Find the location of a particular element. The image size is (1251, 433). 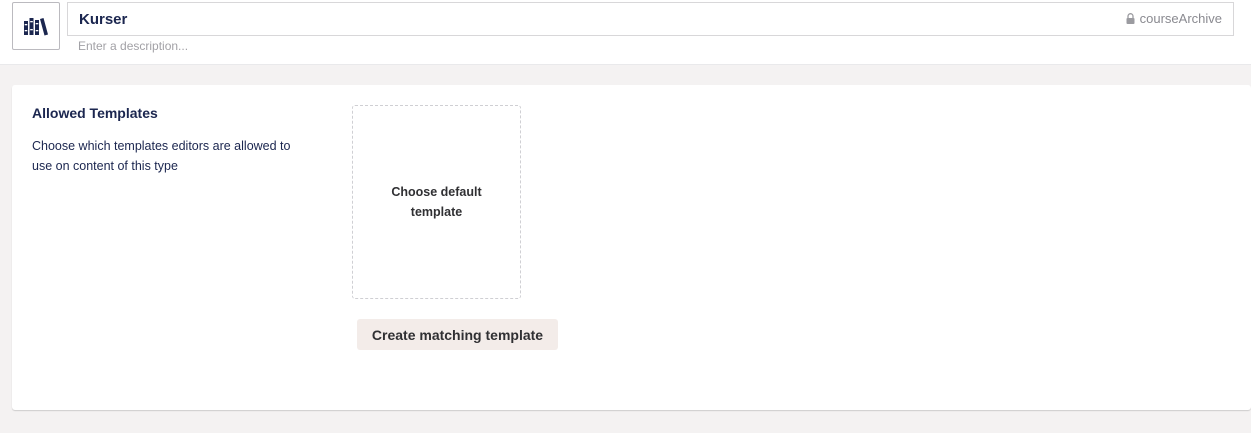

choose-default-template-button: Choose default template is located at coordinates (436, 202).